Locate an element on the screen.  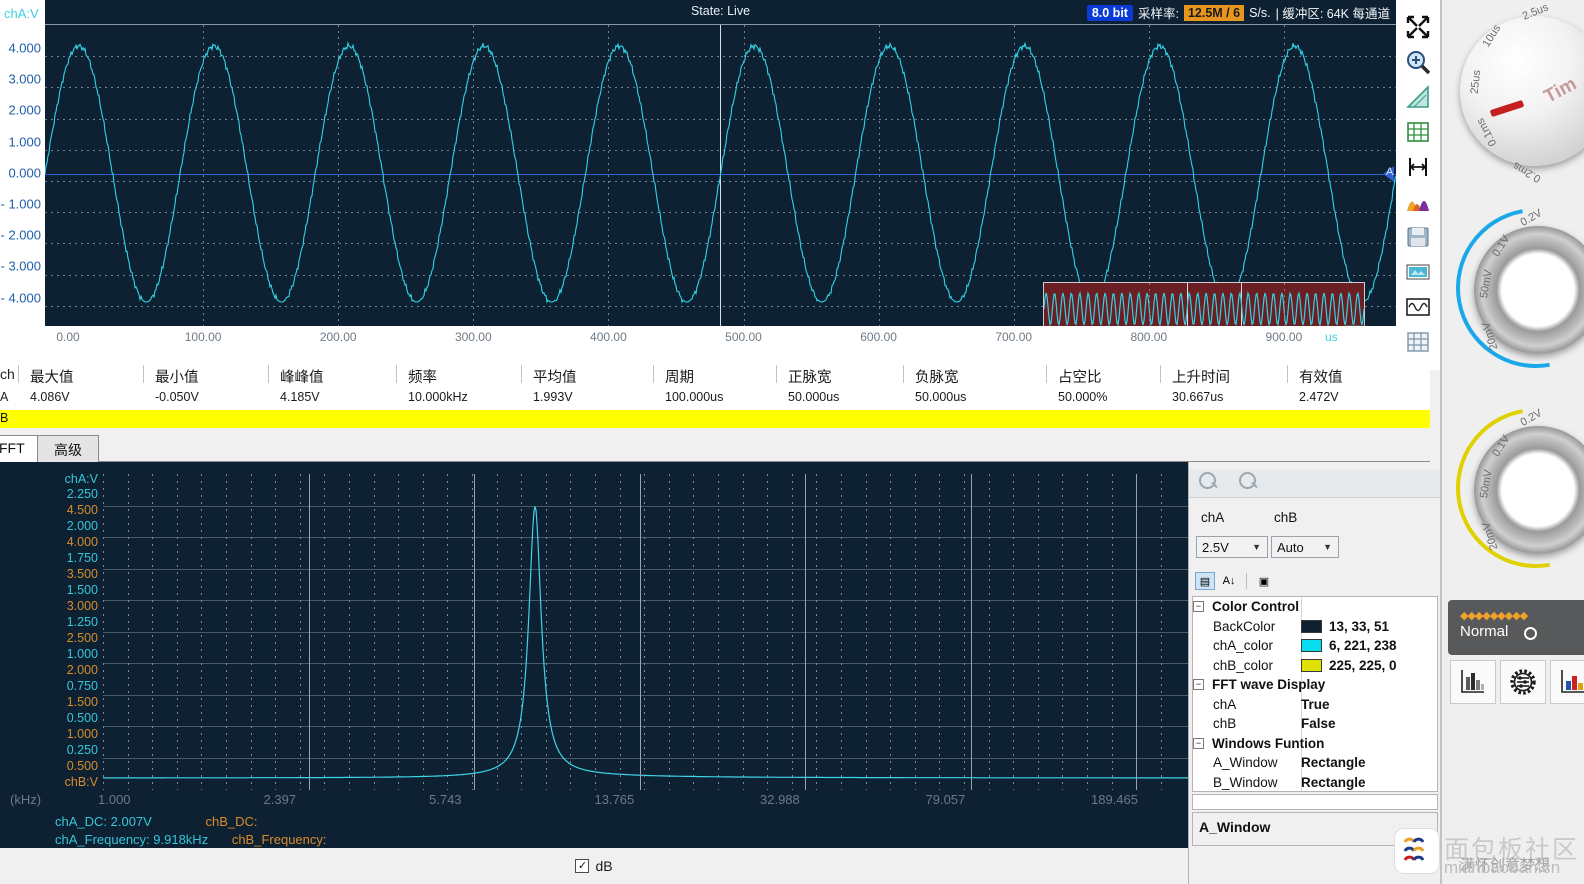
scope-y-tick: - 3.000 is located at coordinates (20, 266).